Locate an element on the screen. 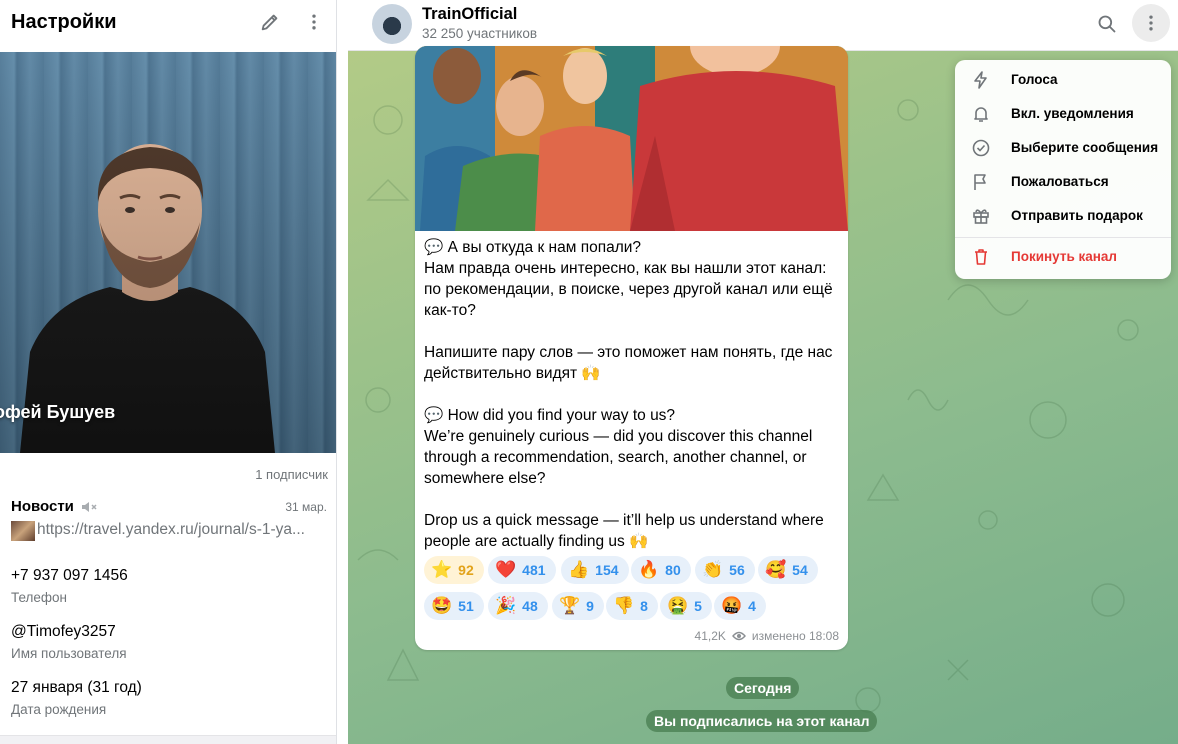 The height and width of the screenshot is (744, 1178). cartoon-people-illustration is located at coordinates (631, 138).